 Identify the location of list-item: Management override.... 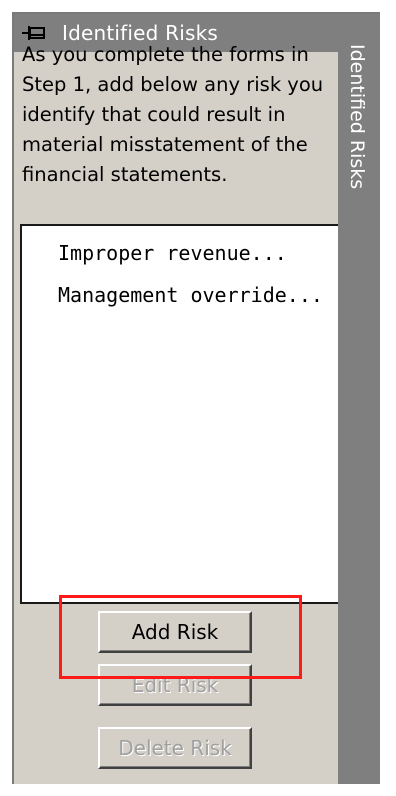
(180, 295).